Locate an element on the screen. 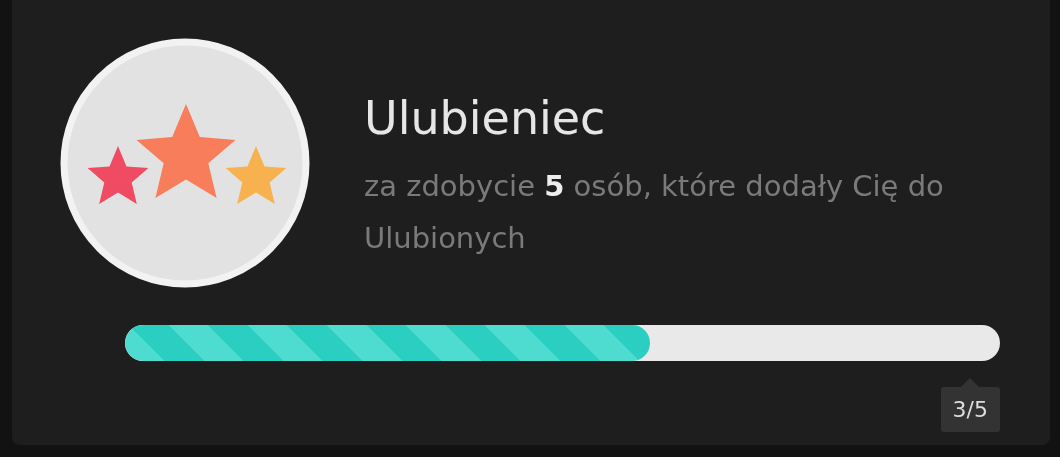 The width and height of the screenshot is (1060, 457). achievement-title: Ulubieniec is located at coordinates (485, 118).